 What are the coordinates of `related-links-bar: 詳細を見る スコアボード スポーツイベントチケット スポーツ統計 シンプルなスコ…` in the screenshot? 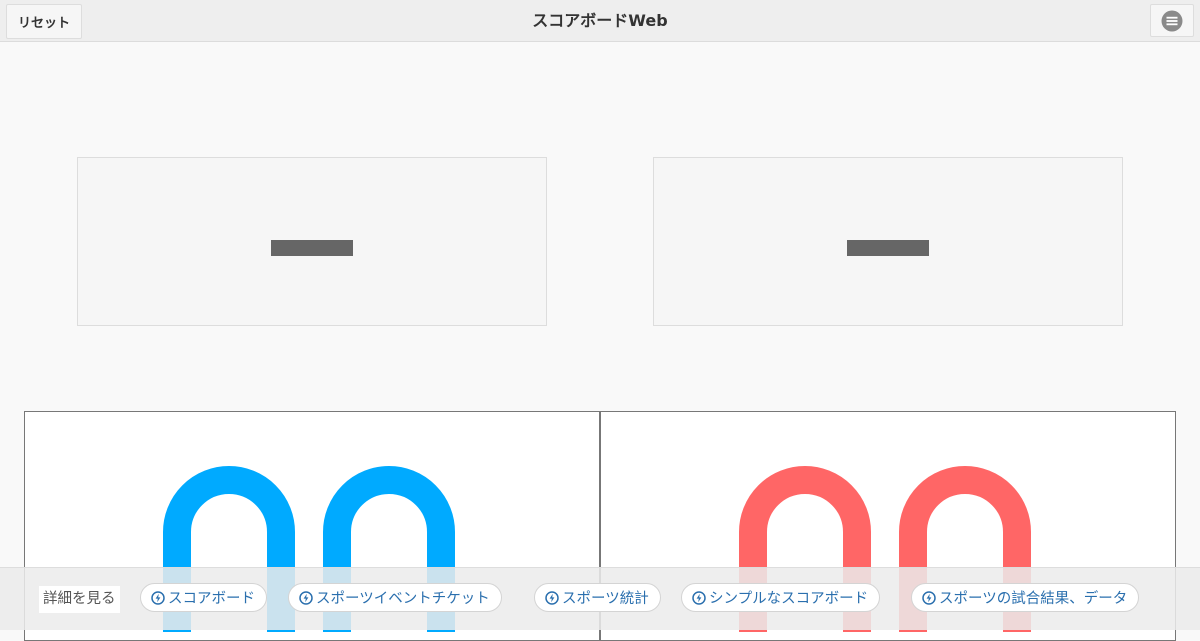 It's located at (600, 598).